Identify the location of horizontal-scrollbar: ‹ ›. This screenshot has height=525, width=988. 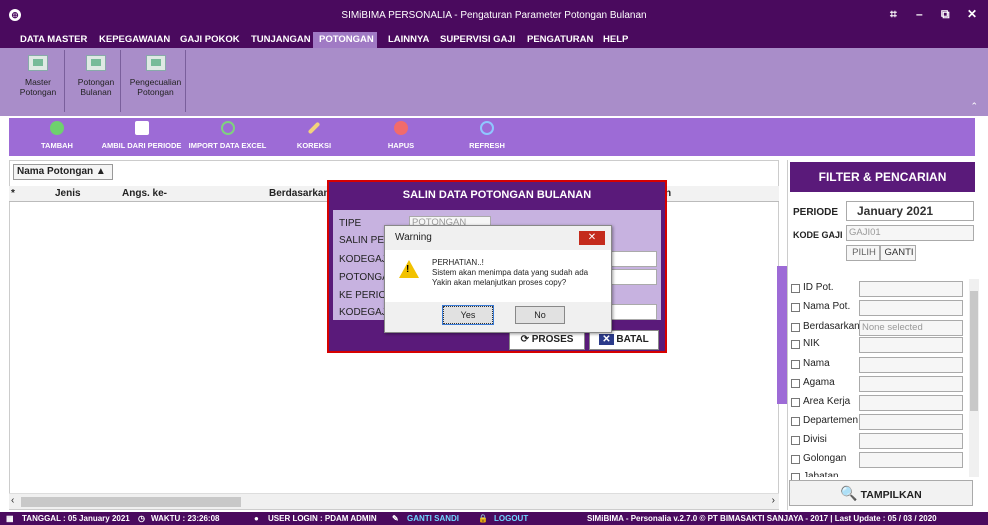
(394, 501).